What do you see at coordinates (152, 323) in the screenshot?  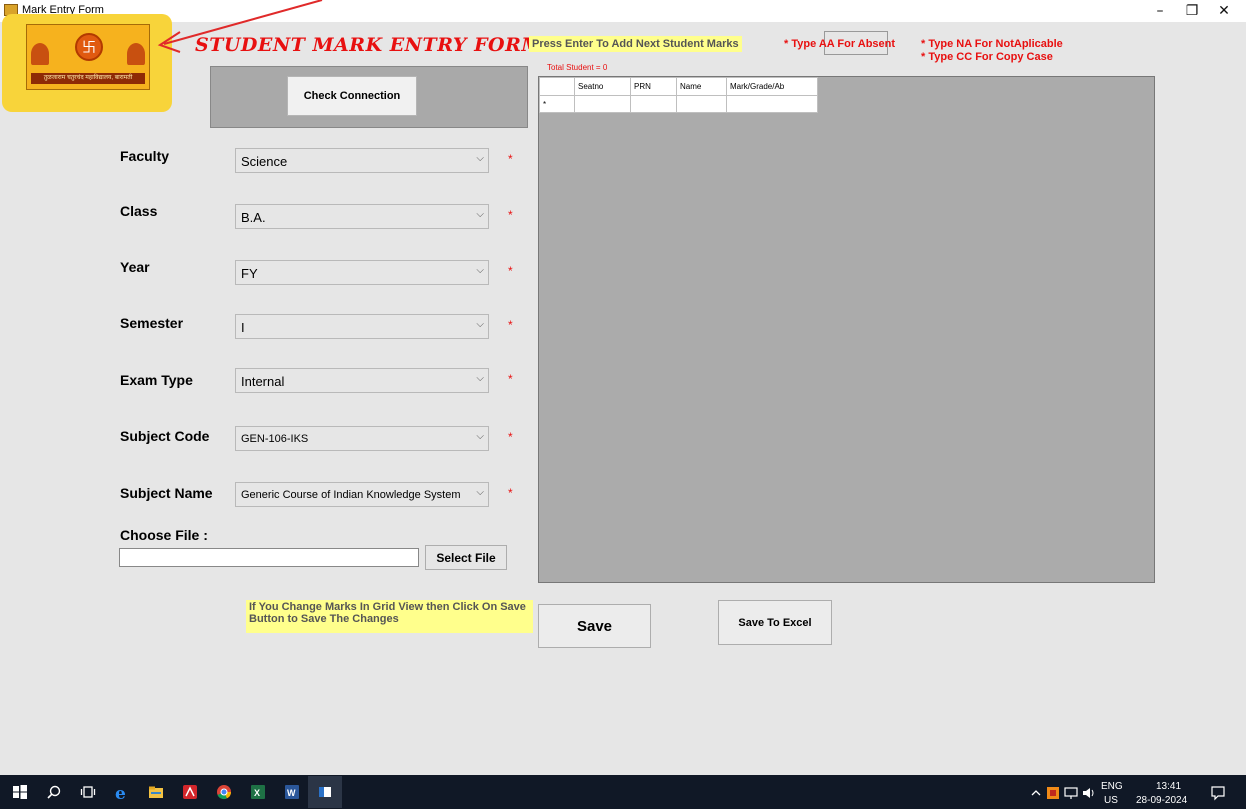 I see `semester-label: Semester` at bounding box center [152, 323].